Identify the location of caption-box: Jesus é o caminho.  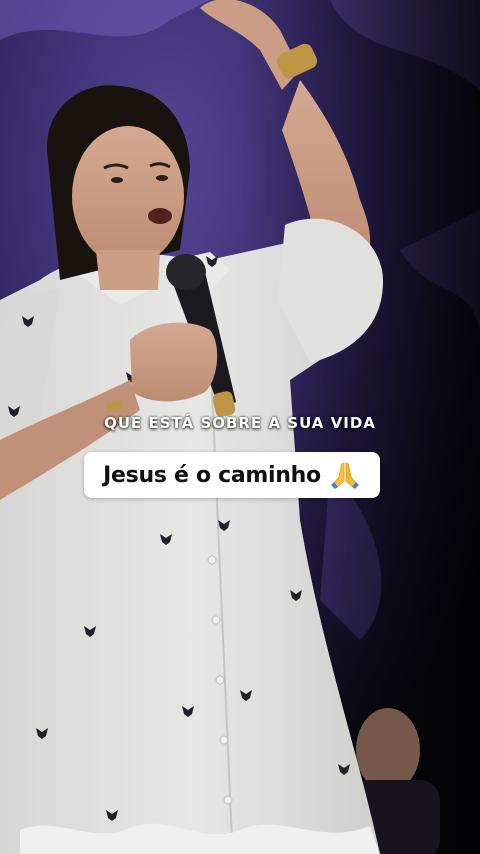
(232, 475).